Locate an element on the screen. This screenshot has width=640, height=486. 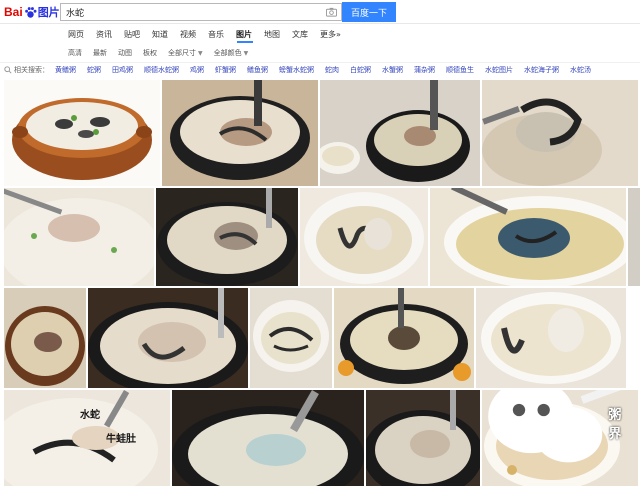
logo-bai-text: Bai is located at coordinates (13, 12).